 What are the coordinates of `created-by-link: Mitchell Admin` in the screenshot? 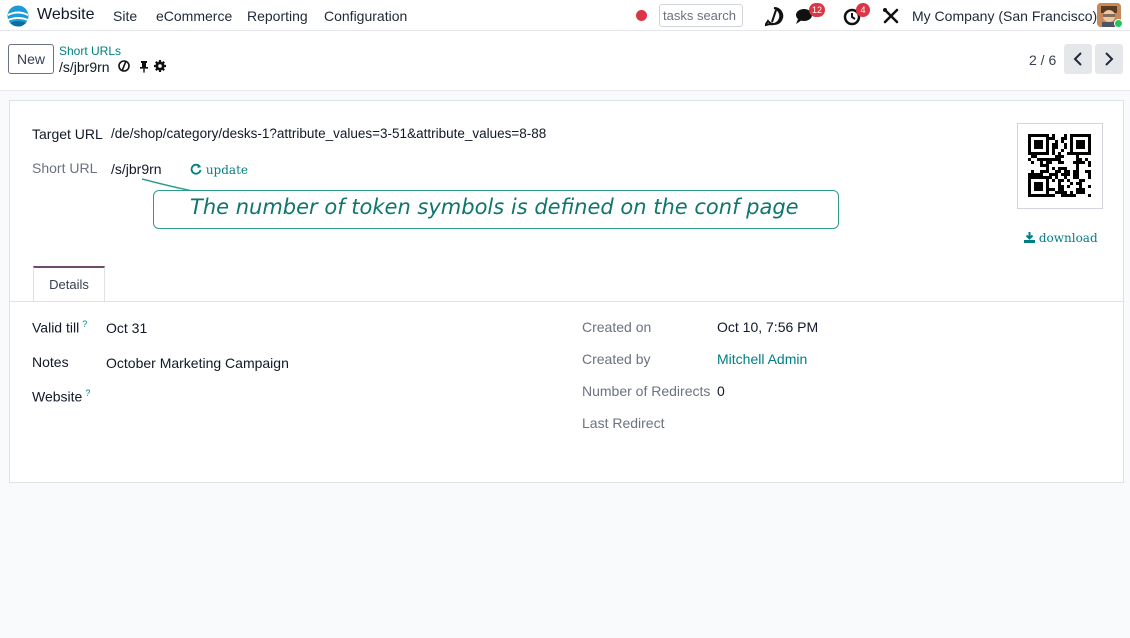 It's located at (762, 359).